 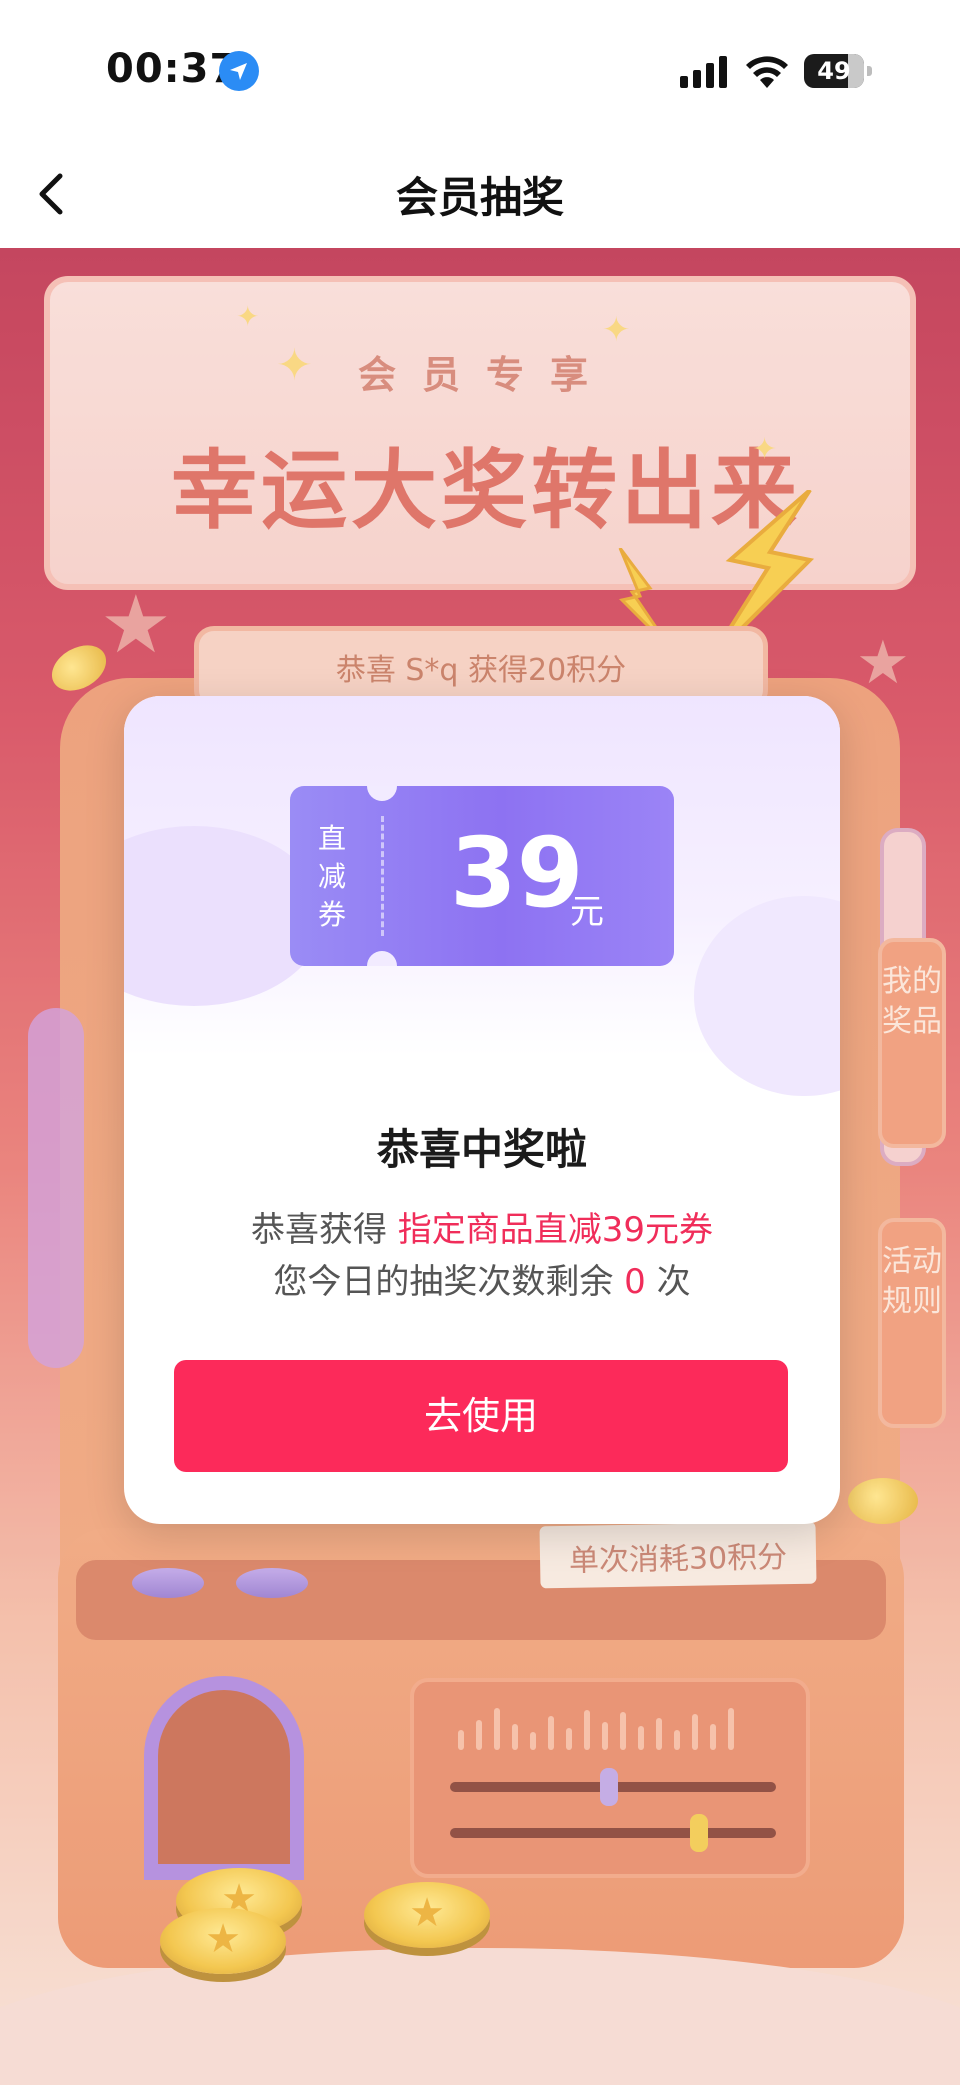 I want to click on coupon-type-label: 直减券, so click(x=331, y=876).